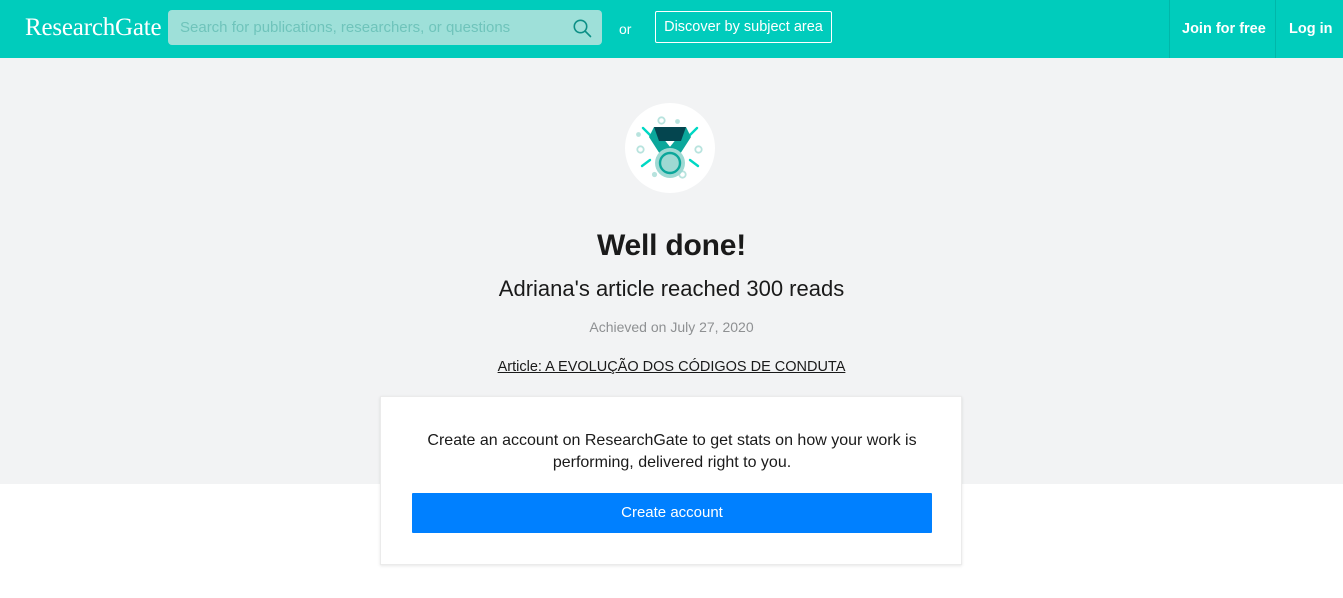  What do you see at coordinates (93, 28) in the screenshot?
I see `researchgate-logo: ResearchGate` at bounding box center [93, 28].